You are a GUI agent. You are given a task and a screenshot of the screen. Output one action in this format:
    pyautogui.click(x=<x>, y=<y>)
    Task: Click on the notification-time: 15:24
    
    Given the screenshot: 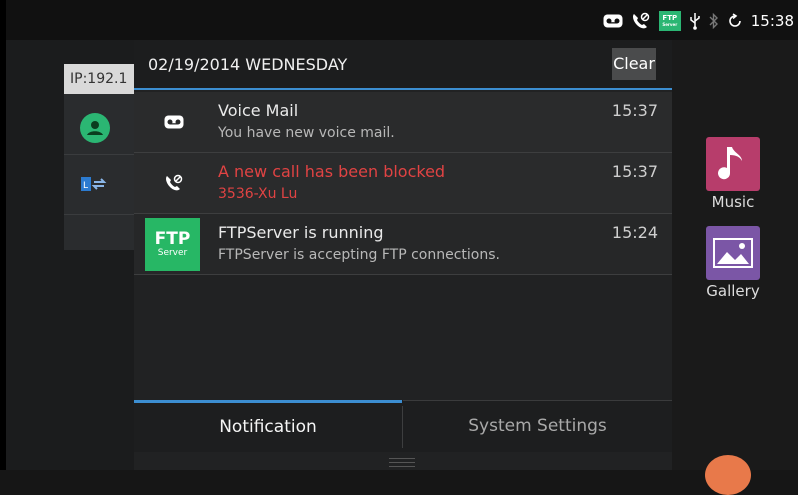 What is the action you would take?
    pyautogui.click(x=634, y=232)
    